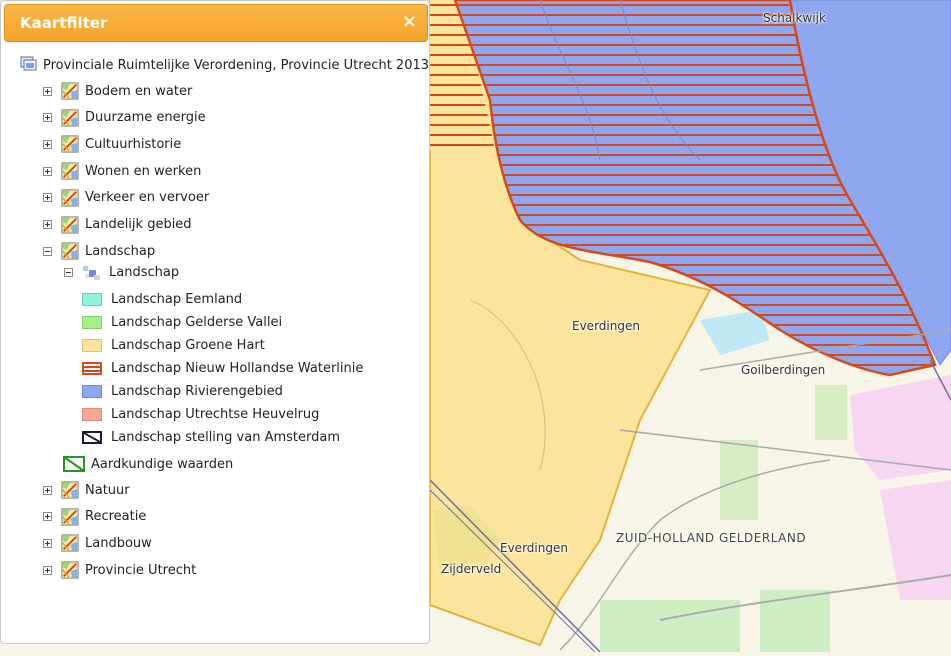 The height and width of the screenshot is (656, 951). I want to click on aardkundige-waarden-item: Aardkundige waarden, so click(148, 464).